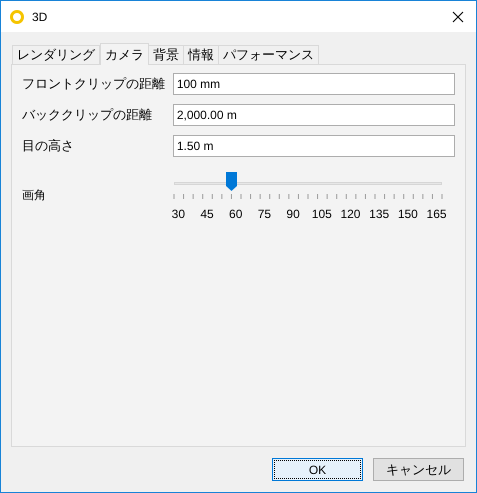 The image size is (477, 493). I want to click on field-label: フロントクリップの距離, so click(94, 84).